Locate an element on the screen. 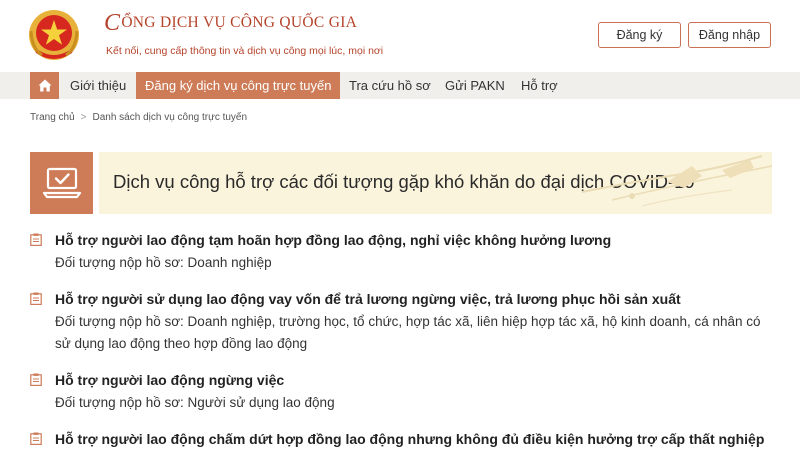 The width and height of the screenshot is (800, 457). breadcrumb-home-link: Trang chủ is located at coordinates (52, 117).